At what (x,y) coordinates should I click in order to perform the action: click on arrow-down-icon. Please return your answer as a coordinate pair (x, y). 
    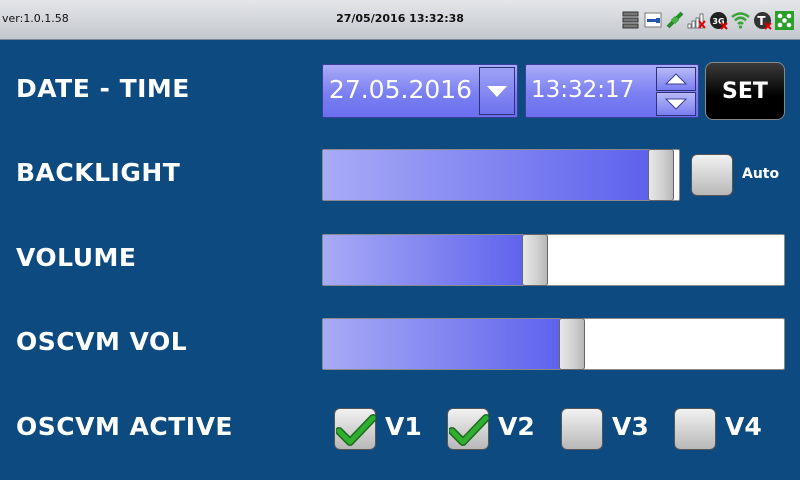
    Looking at the image, I should click on (676, 104).